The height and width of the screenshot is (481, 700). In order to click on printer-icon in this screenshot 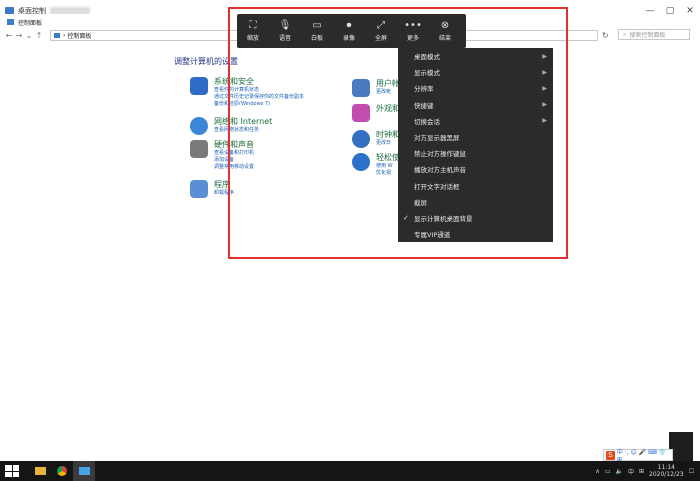, I will do `click(199, 149)`.